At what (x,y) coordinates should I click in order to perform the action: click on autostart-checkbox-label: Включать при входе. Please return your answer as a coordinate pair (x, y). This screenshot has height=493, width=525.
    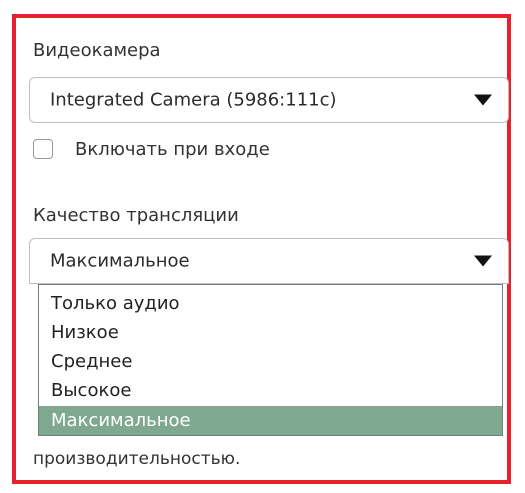
    Looking at the image, I should click on (172, 149).